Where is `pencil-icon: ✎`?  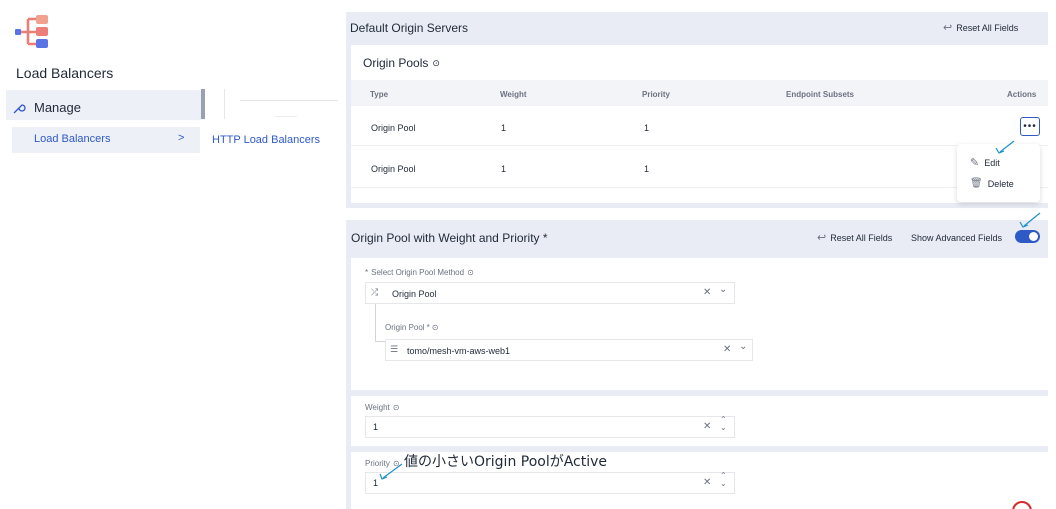
pencil-icon: ✎ is located at coordinates (975, 163).